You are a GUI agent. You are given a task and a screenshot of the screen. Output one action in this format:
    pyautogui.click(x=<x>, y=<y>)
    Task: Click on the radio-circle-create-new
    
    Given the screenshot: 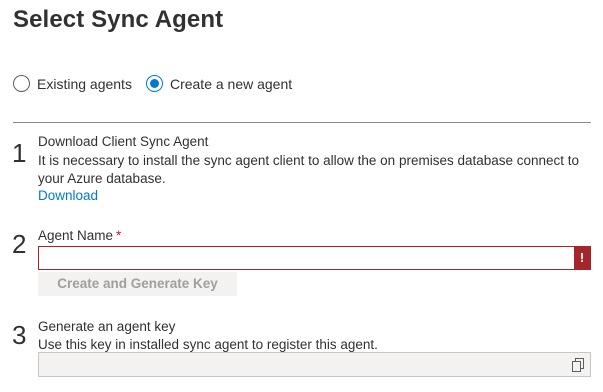 What is the action you would take?
    pyautogui.click(x=154, y=83)
    